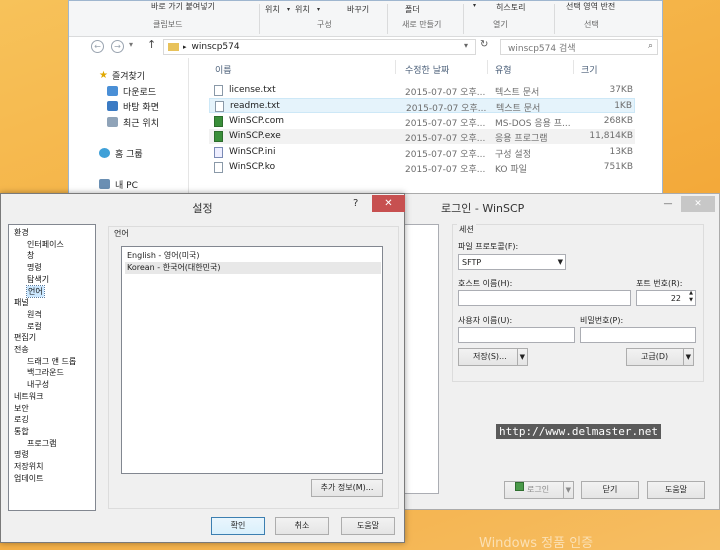  I want to click on tree-item: 보안, so click(21, 408).